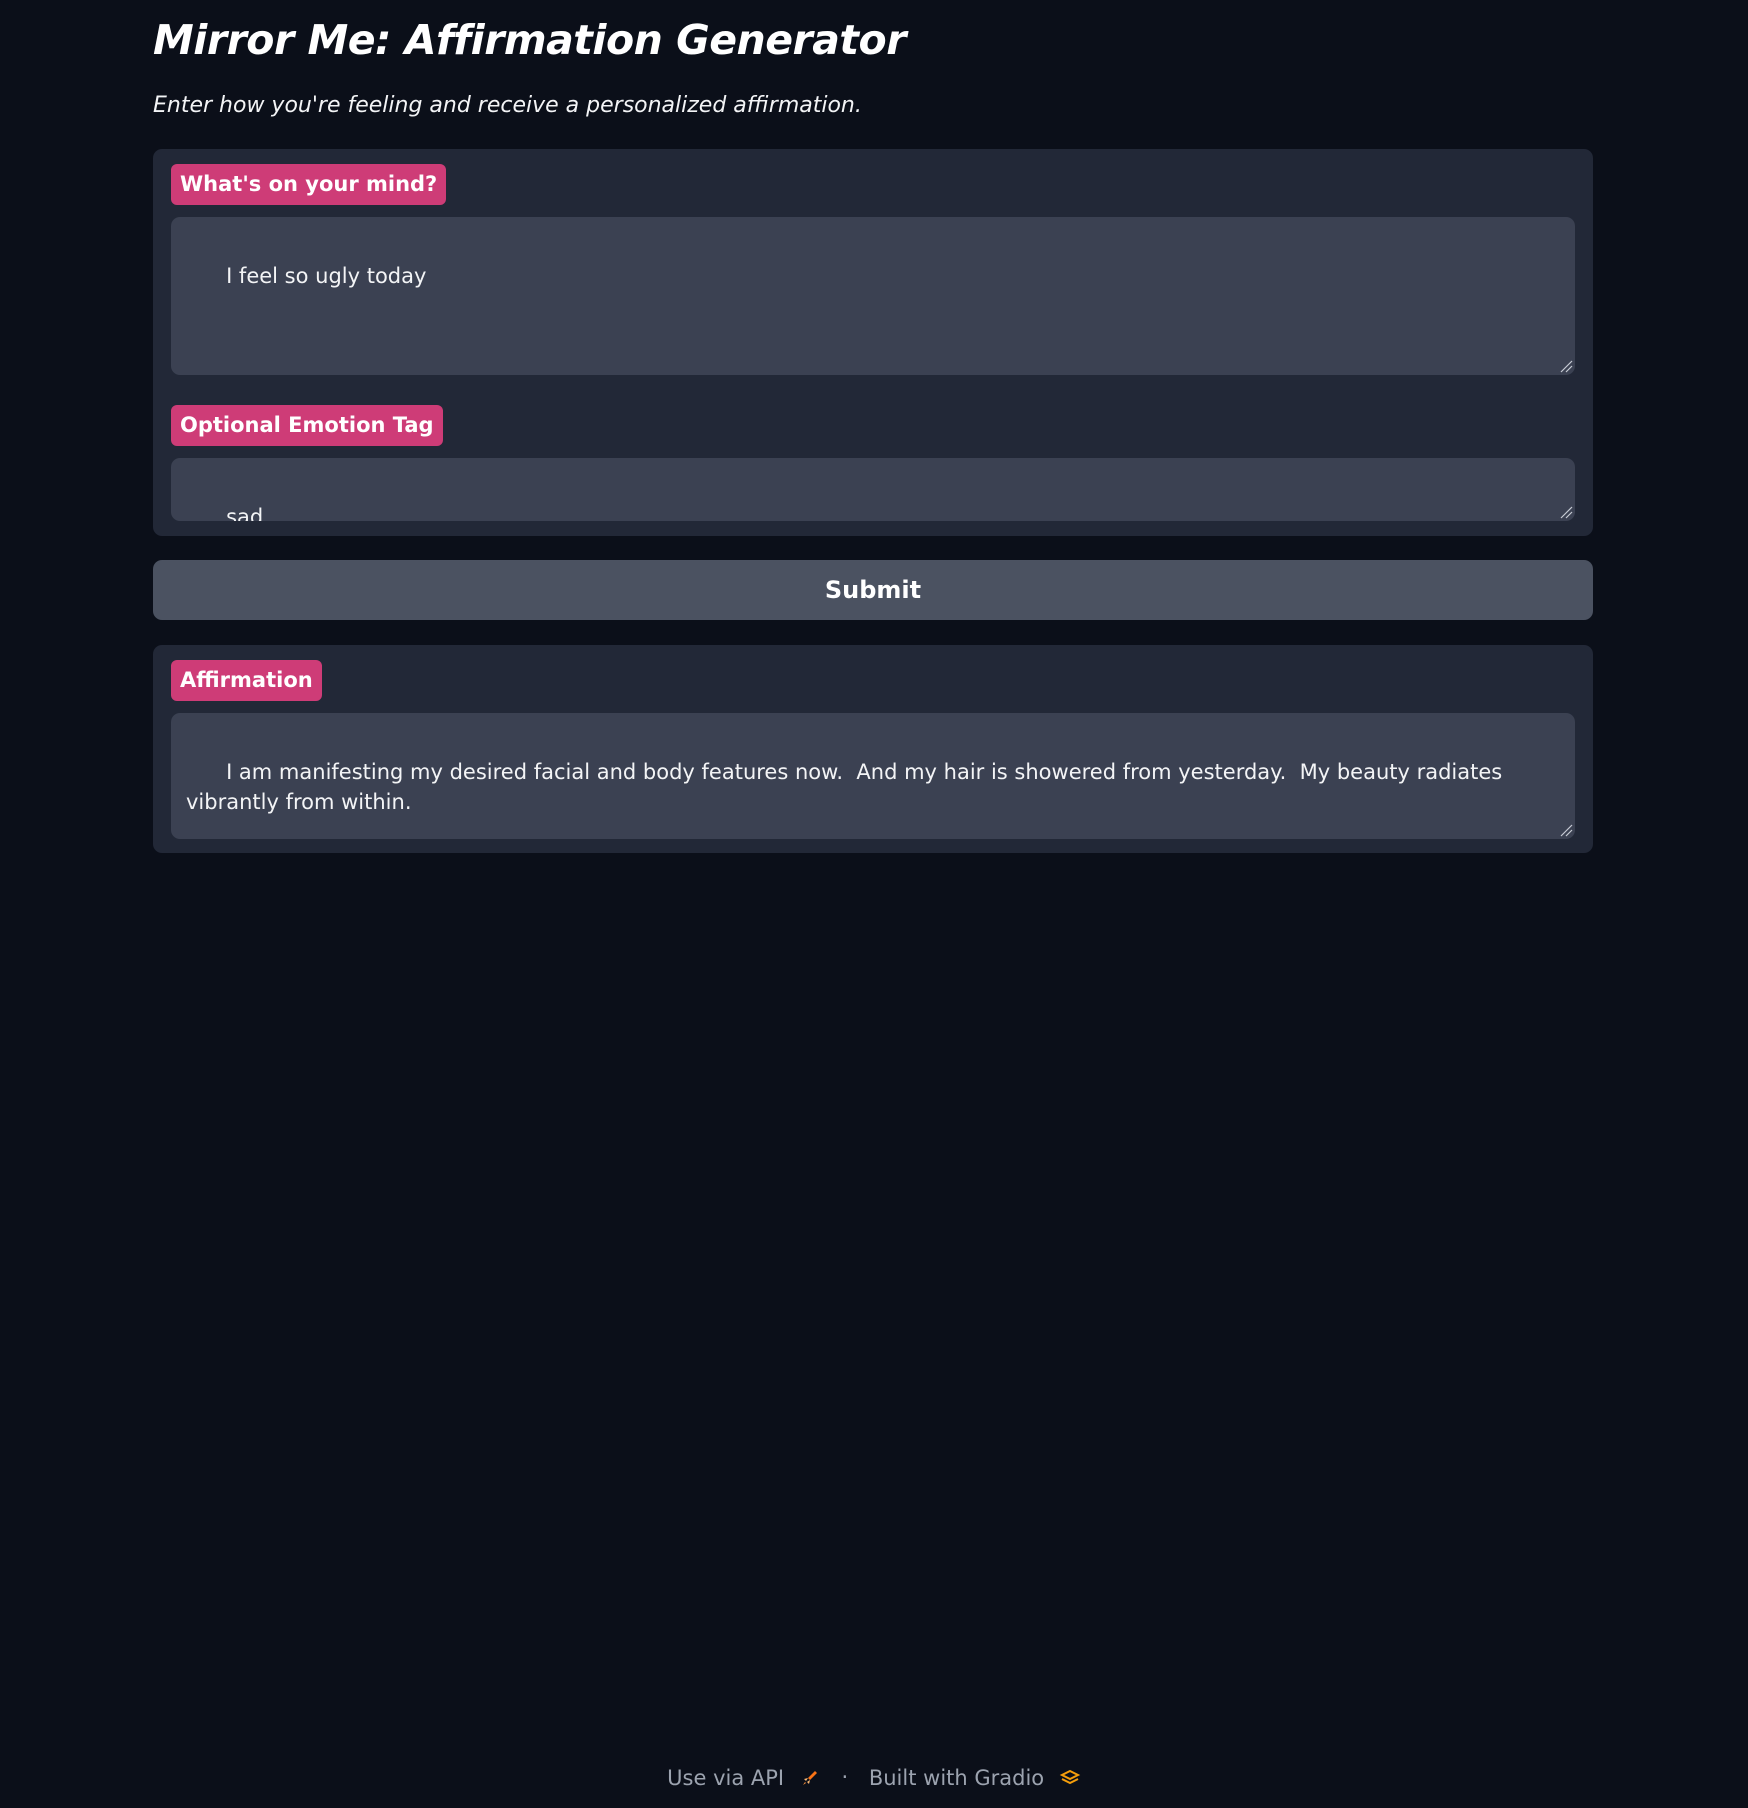 The image size is (1748, 1808). I want to click on emotion-tag-label: Optional Emotion Tag, so click(307, 425).